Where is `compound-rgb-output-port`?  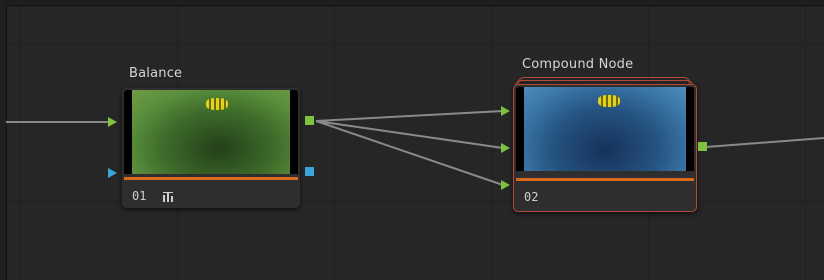 compound-rgb-output-port is located at coordinates (702, 146).